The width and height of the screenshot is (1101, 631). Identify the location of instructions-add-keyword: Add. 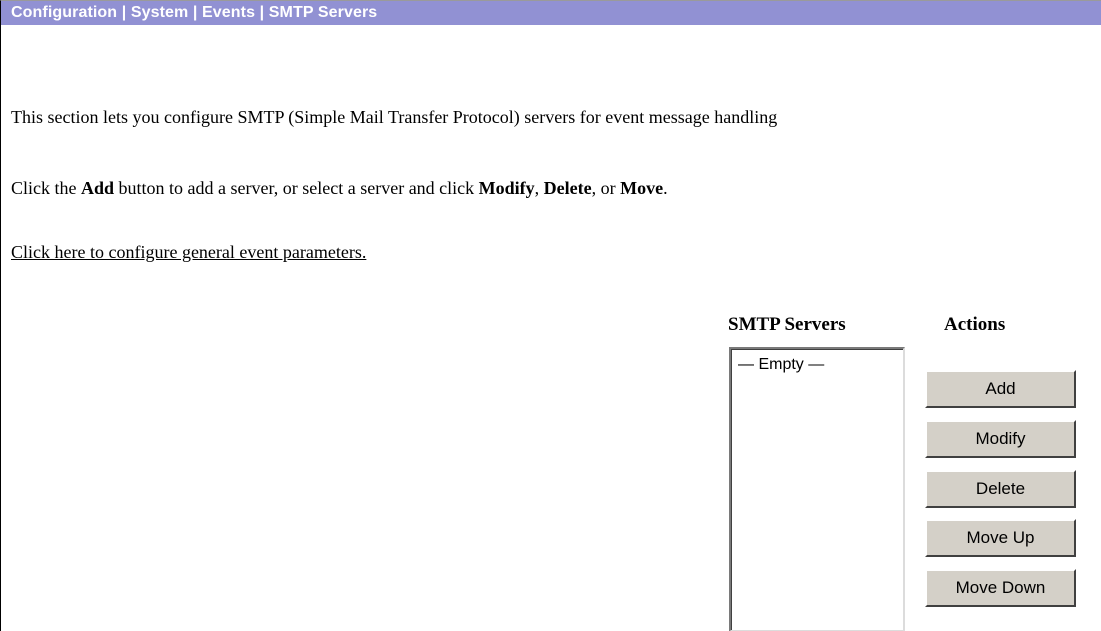
(98, 188).